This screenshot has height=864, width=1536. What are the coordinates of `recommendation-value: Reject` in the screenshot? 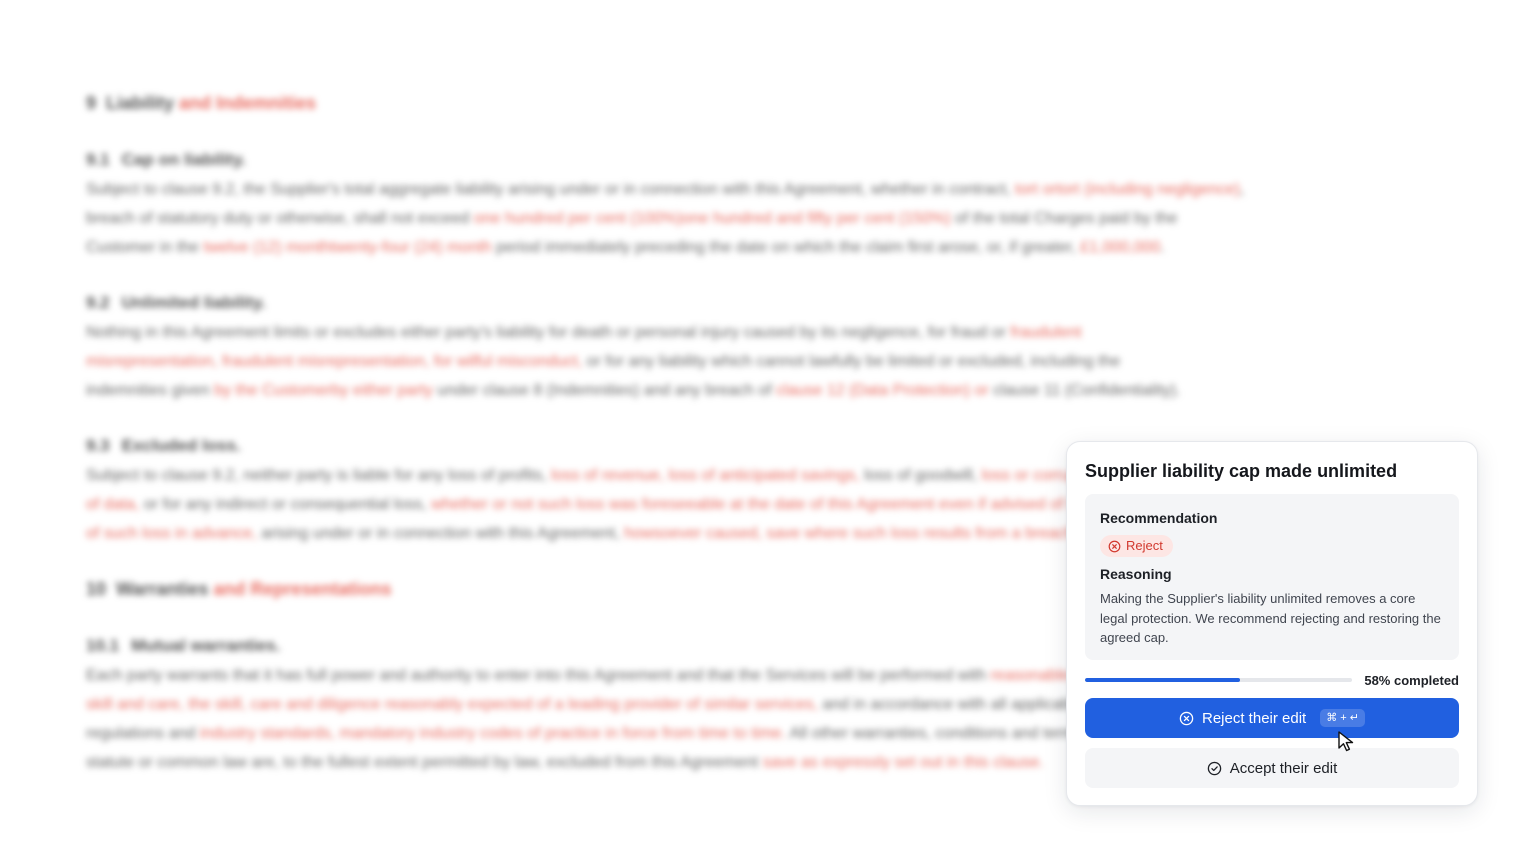 It's located at (1144, 545).